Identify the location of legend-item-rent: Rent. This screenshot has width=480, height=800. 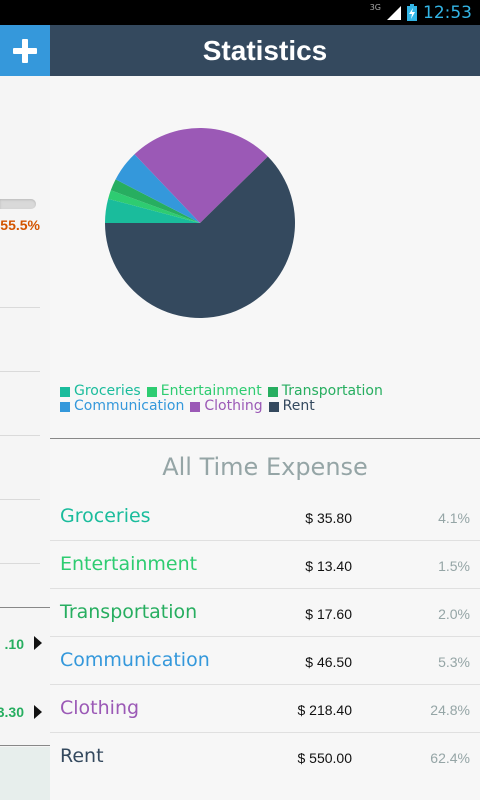
(291, 406).